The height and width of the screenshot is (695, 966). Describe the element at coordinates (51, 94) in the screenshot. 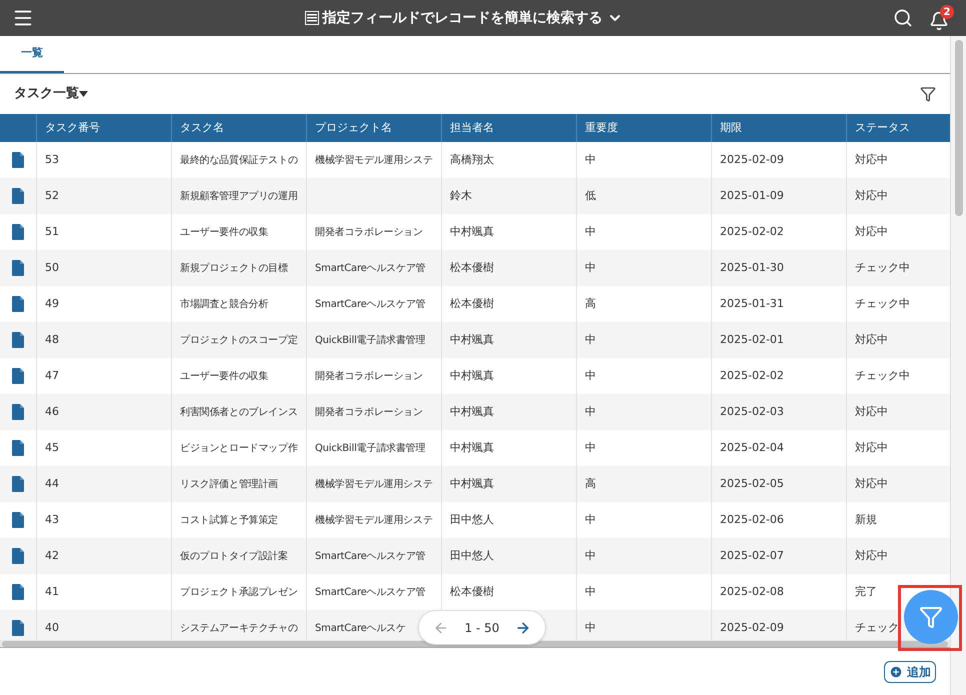

I see `view-selector: タスク一覧` at that location.